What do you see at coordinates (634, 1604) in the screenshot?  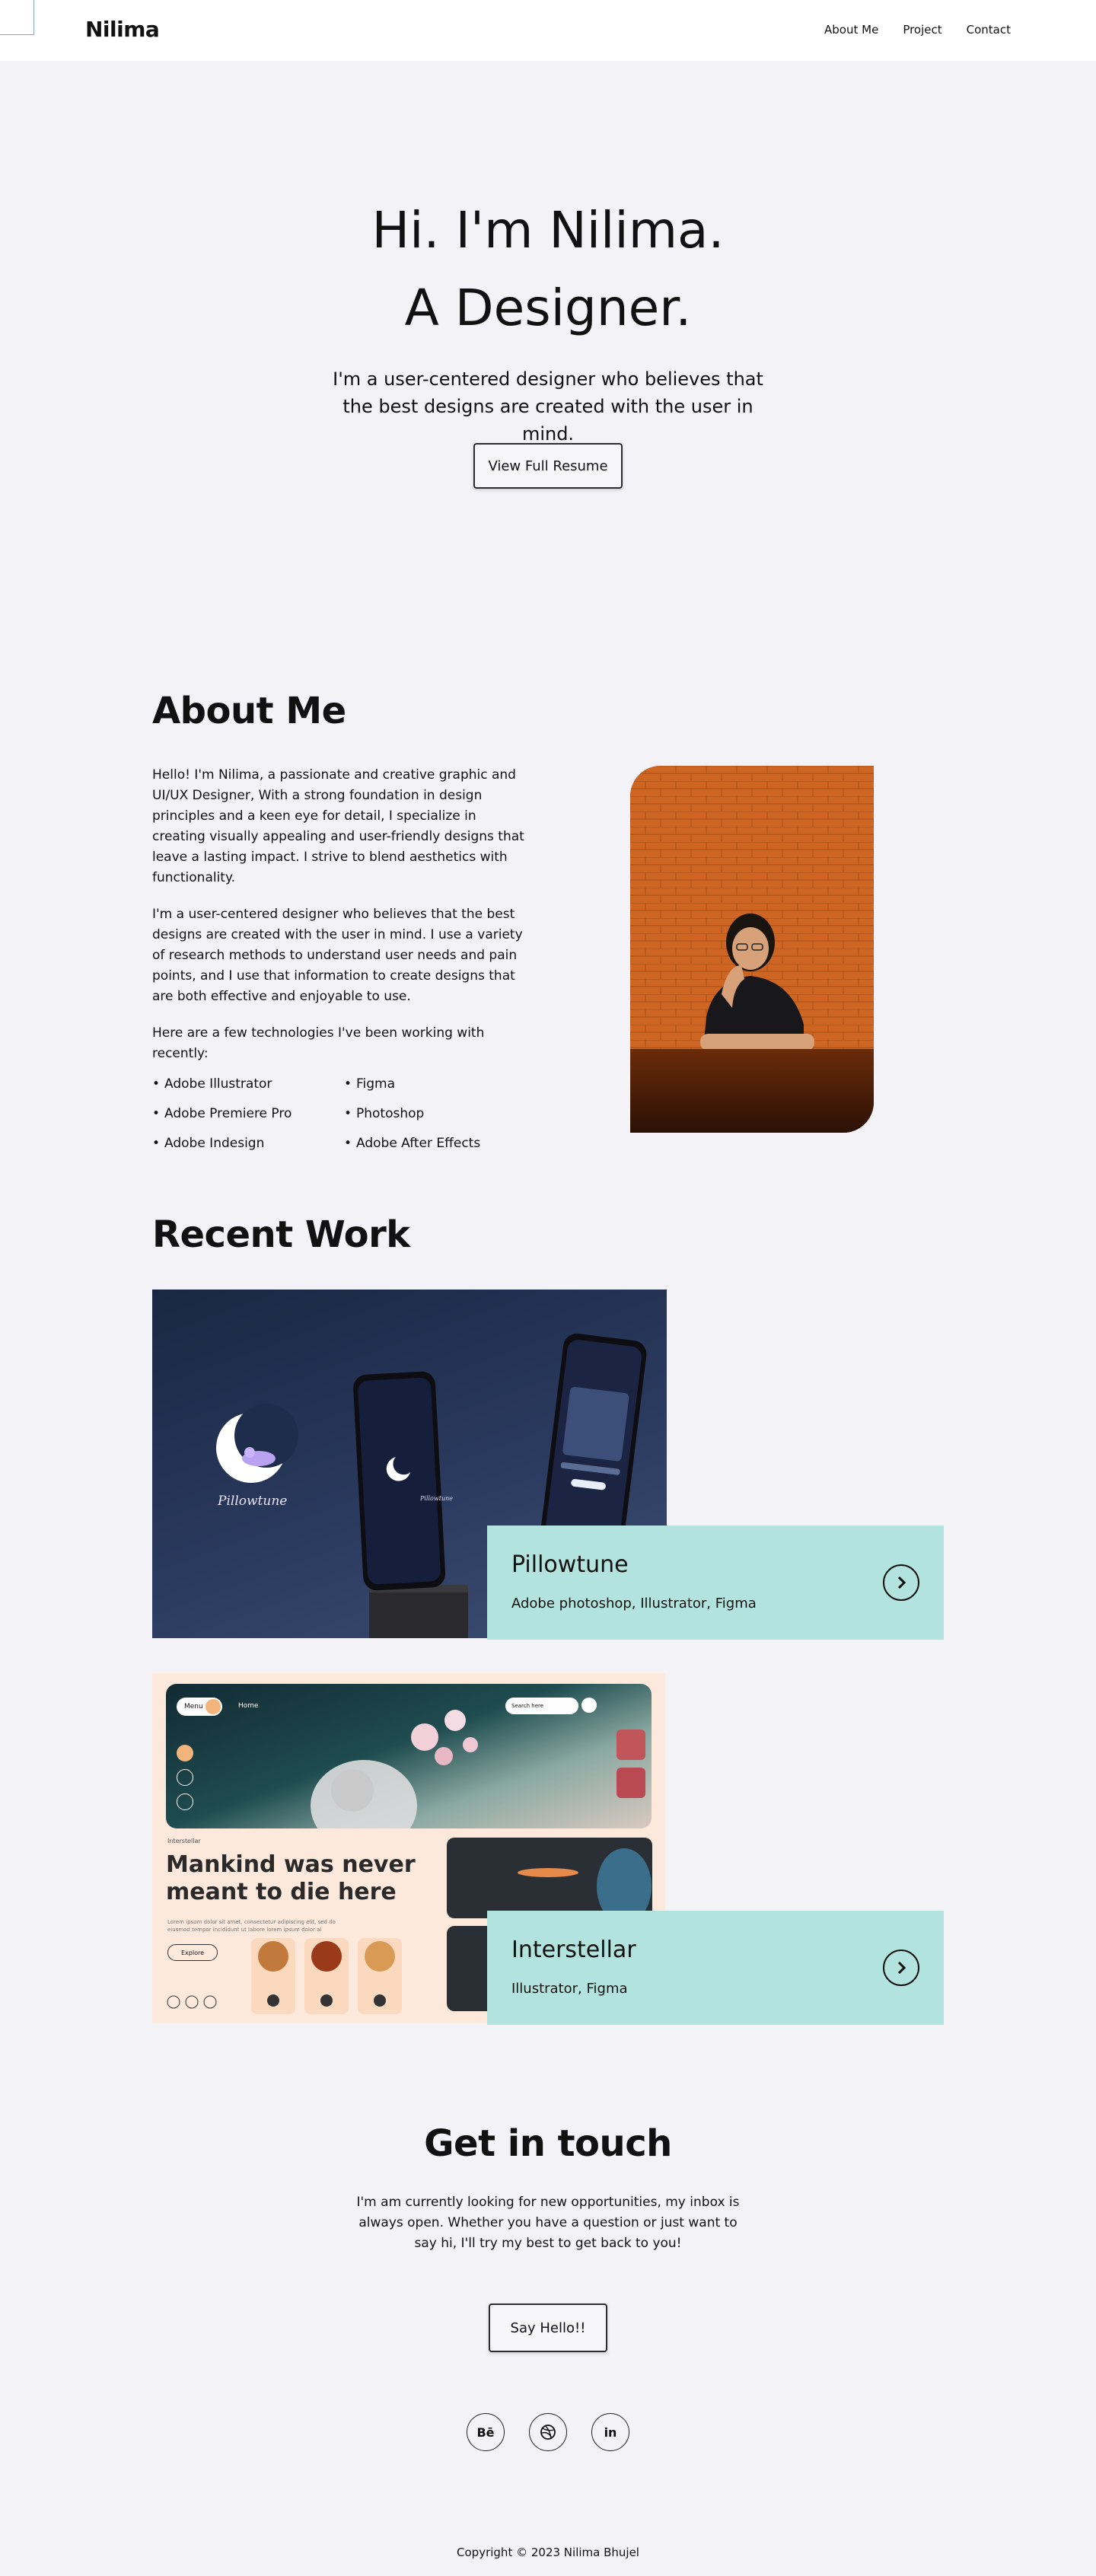 I see `project-tools: Adobe photoshop, Illustrator, Figma` at bounding box center [634, 1604].